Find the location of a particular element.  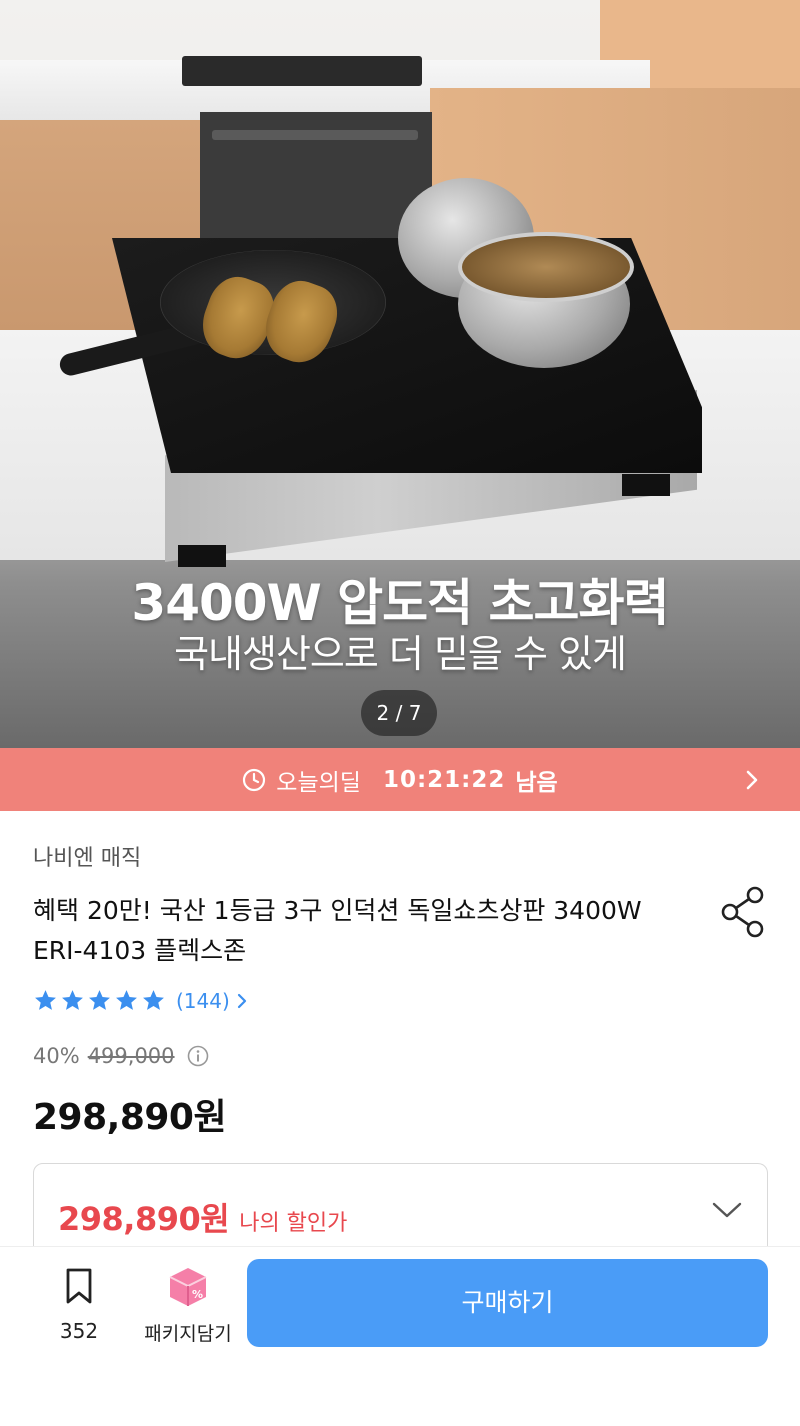

star-rating is located at coordinates (99, 1000).